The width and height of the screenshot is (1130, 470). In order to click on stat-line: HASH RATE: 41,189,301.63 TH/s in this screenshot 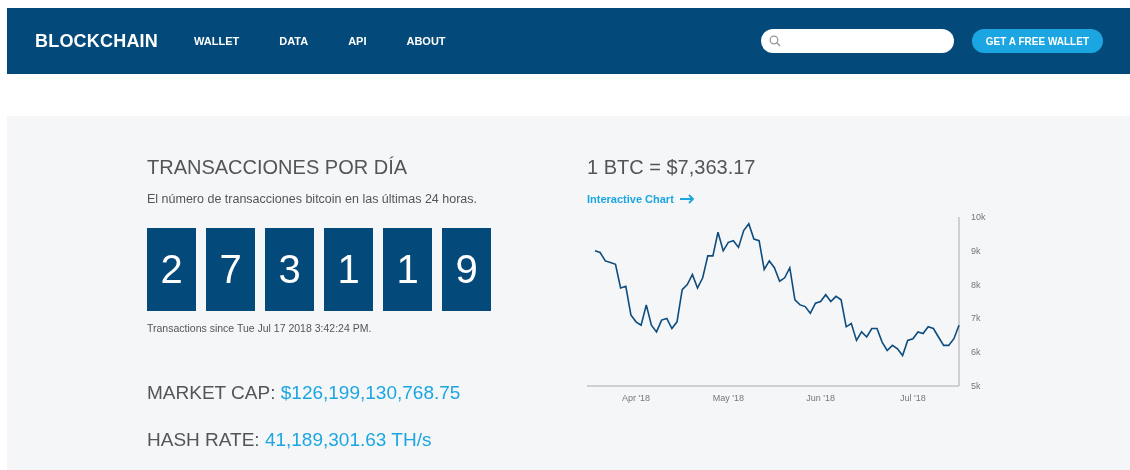, I will do `click(290, 440)`.